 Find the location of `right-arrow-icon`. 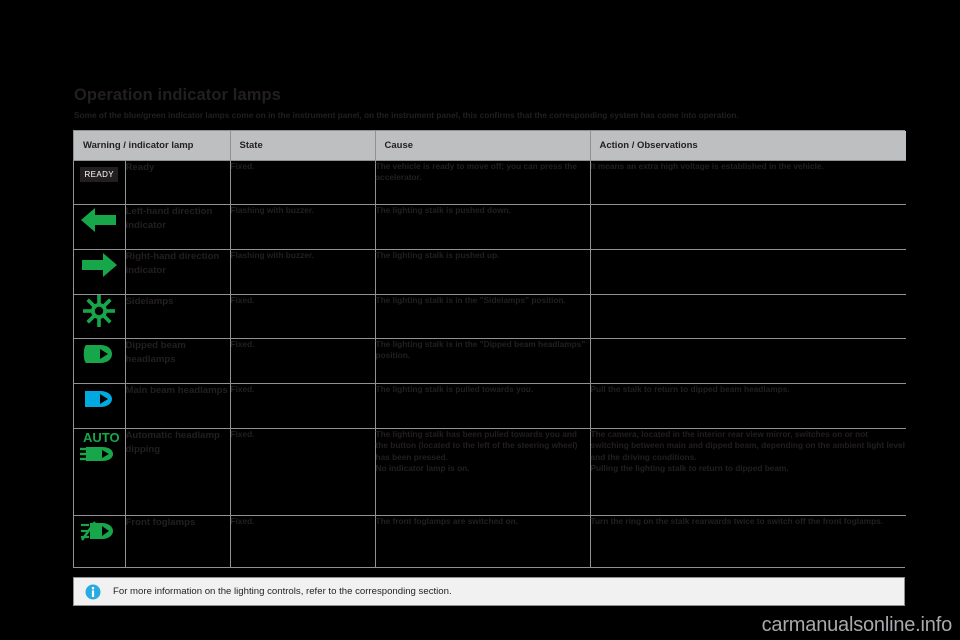

right-arrow-icon is located at coordinates (99, 265).